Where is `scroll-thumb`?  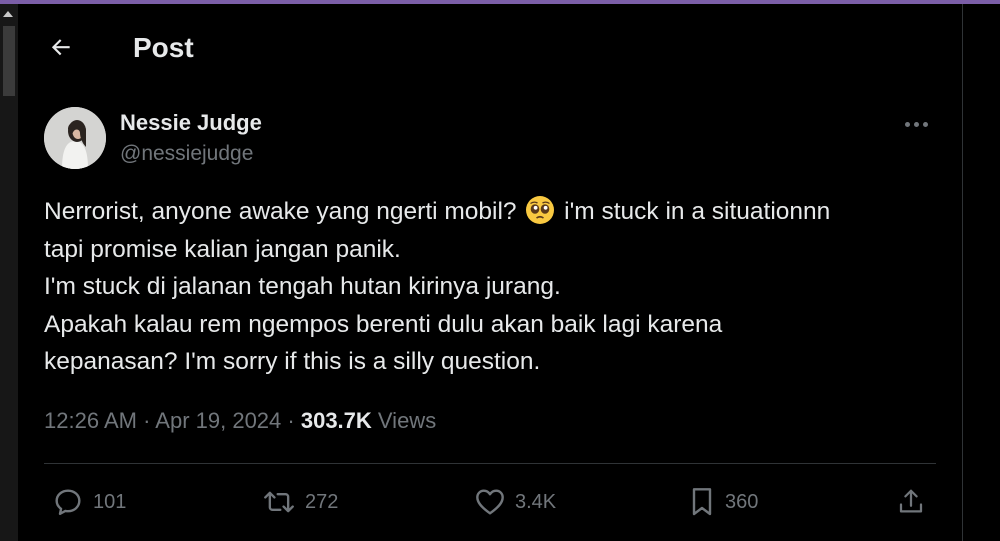
scroll-thumb is located at coordinates (9, 61).